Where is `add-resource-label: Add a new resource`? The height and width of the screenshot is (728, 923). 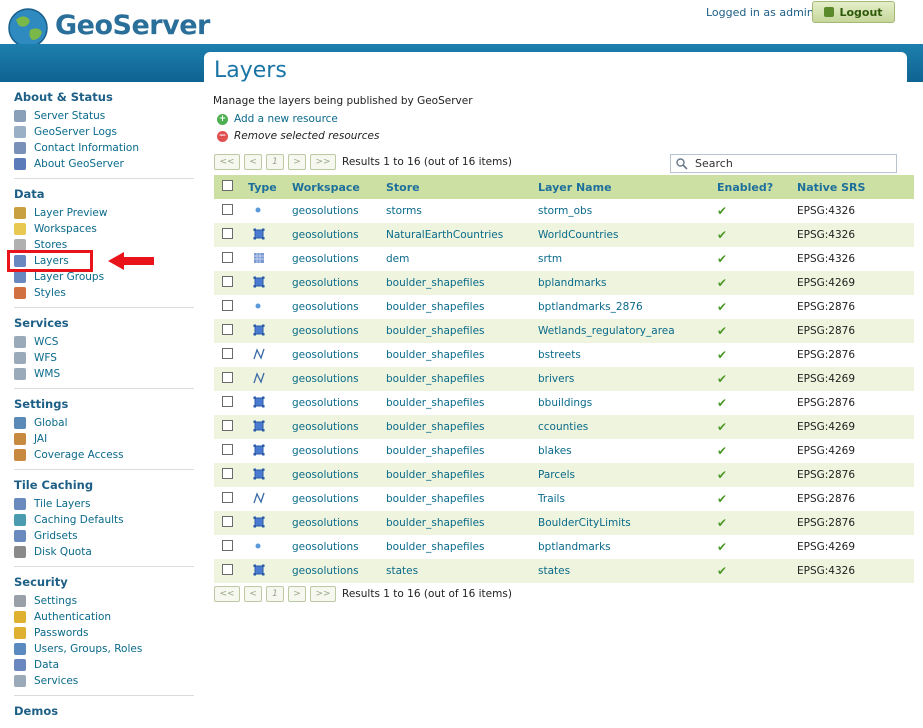 add-resource-label: Add a new resource is located at coordinates (286, 119).